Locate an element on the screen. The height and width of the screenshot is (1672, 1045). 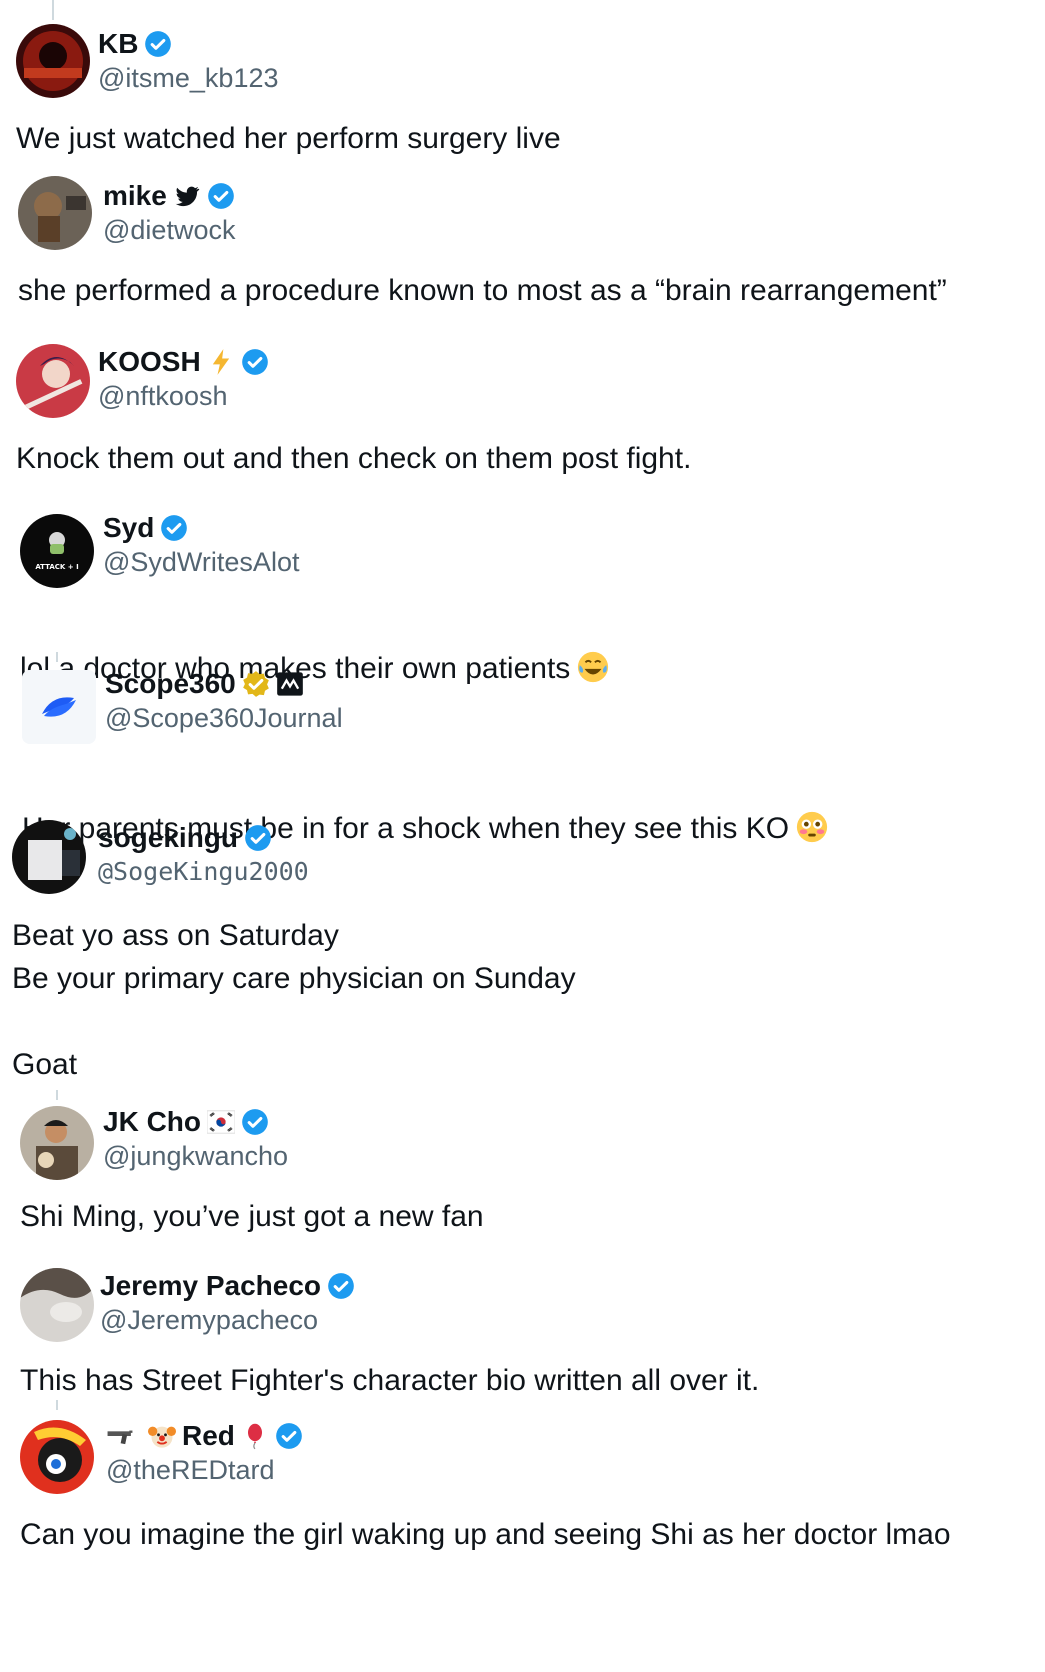
avatar-text: ATTACK + I is located at coordinates (56, 567).